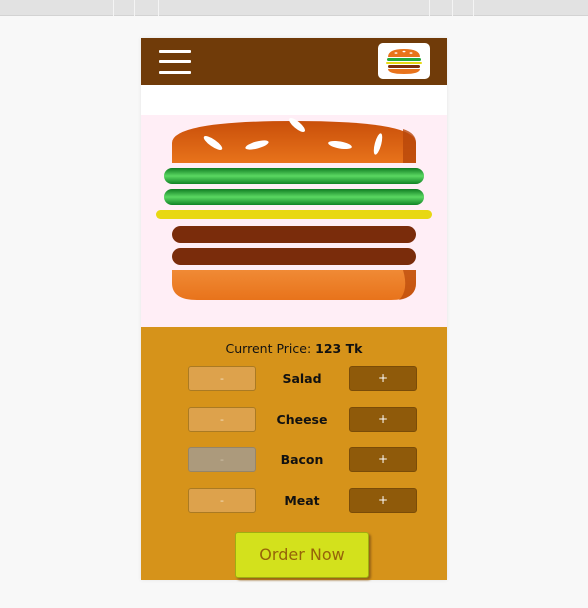 The height and width of the screenshot is (608, 588). What do you see at coordinates (294, 8) in the screenshot?
I see `browser-top-strip` at bounding box center [294, 8].